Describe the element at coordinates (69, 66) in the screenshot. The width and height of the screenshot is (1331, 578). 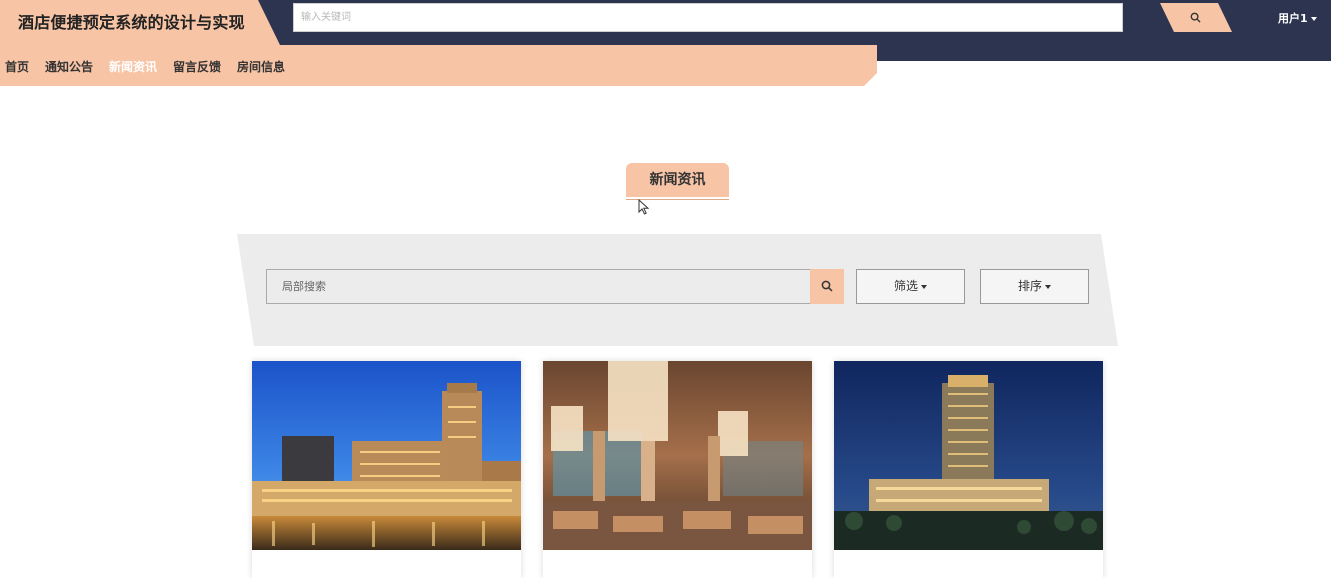
I see `nav-item-notices: 通知公告` at that location.